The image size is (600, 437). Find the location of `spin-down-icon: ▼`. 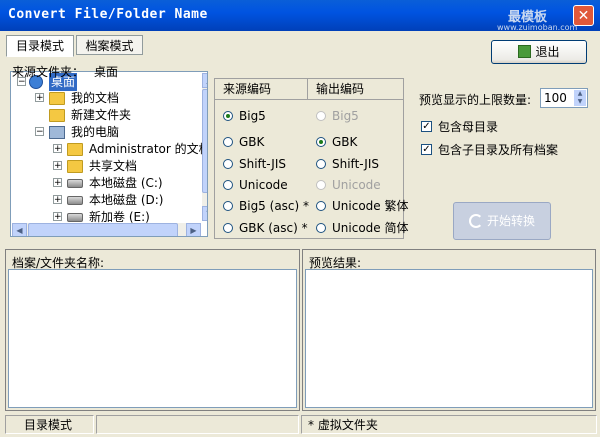

spin-down-icon: ▼ is located at coordinates (580, 102).